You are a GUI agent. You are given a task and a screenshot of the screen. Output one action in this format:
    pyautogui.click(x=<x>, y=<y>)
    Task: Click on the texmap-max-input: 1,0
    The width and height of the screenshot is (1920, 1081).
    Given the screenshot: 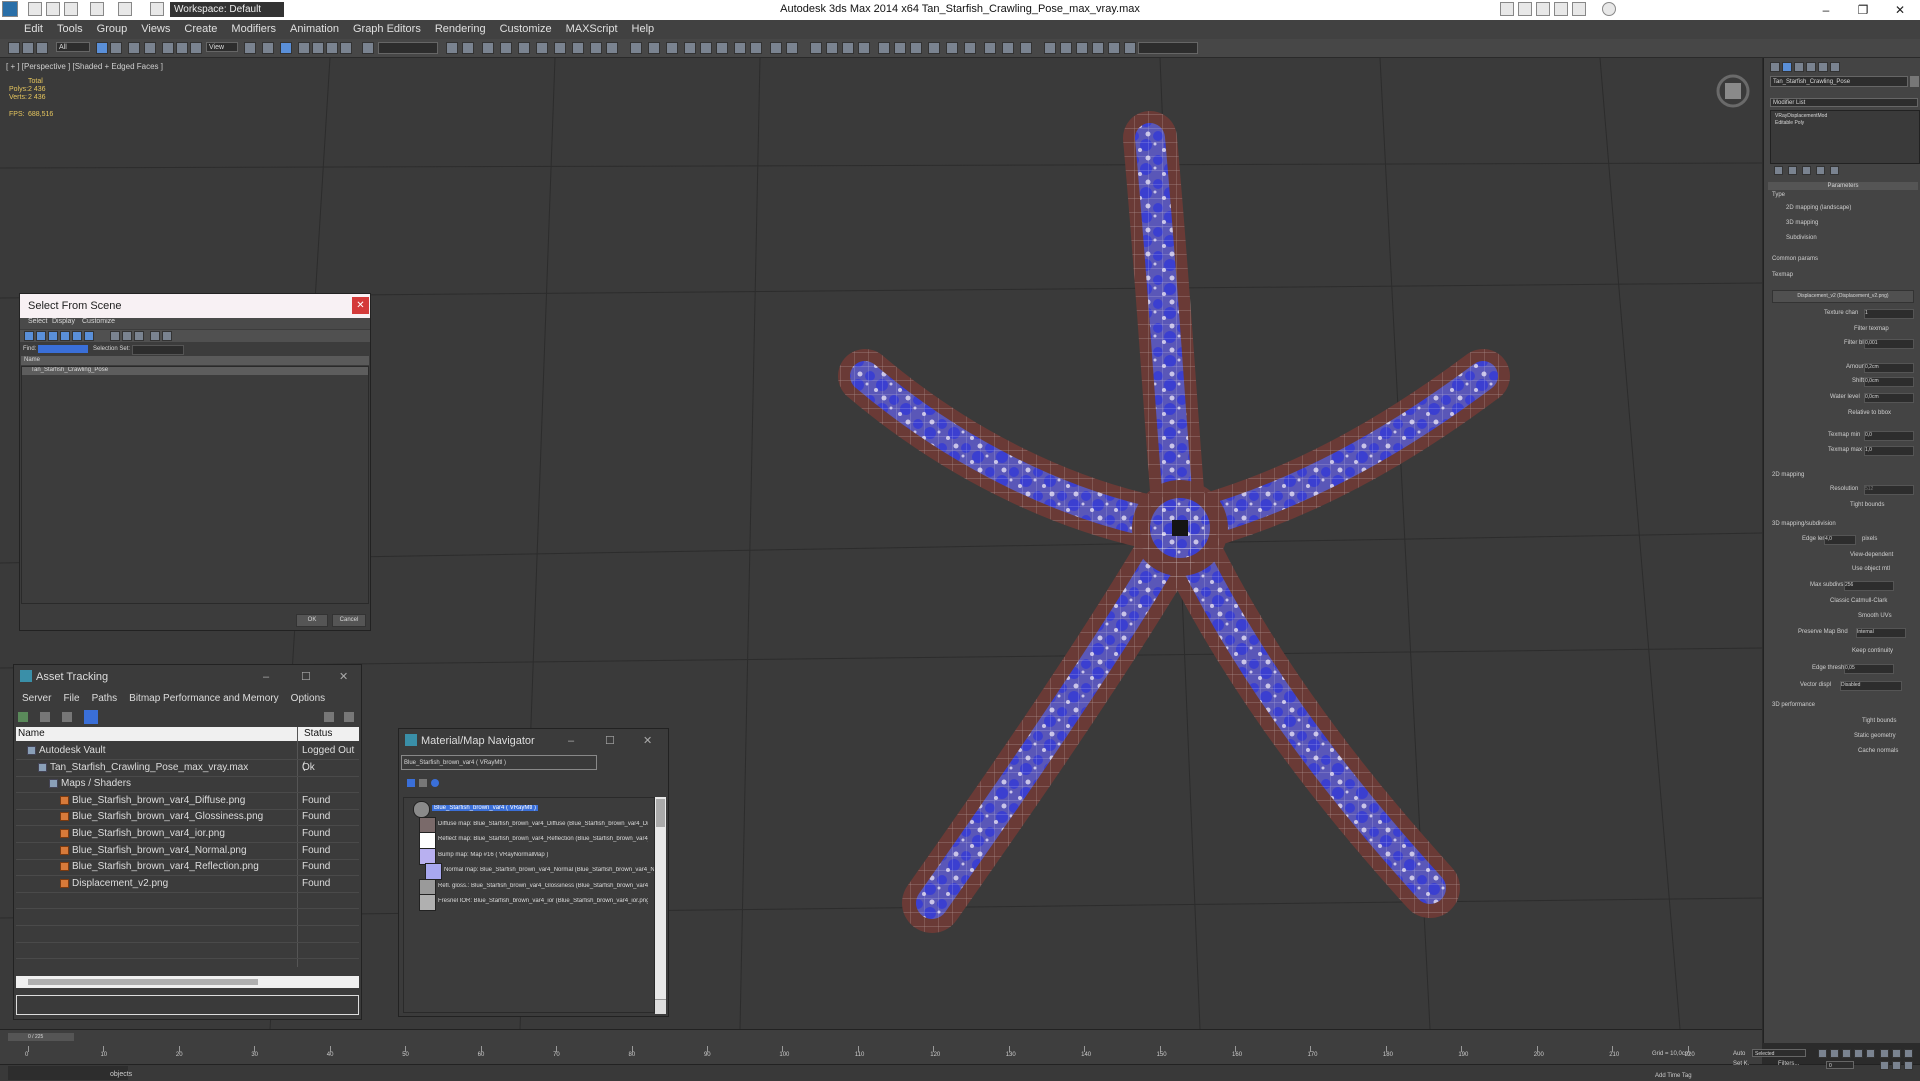 What is the action you would take?
    pyautogui.click(x=1889, y=451)
    